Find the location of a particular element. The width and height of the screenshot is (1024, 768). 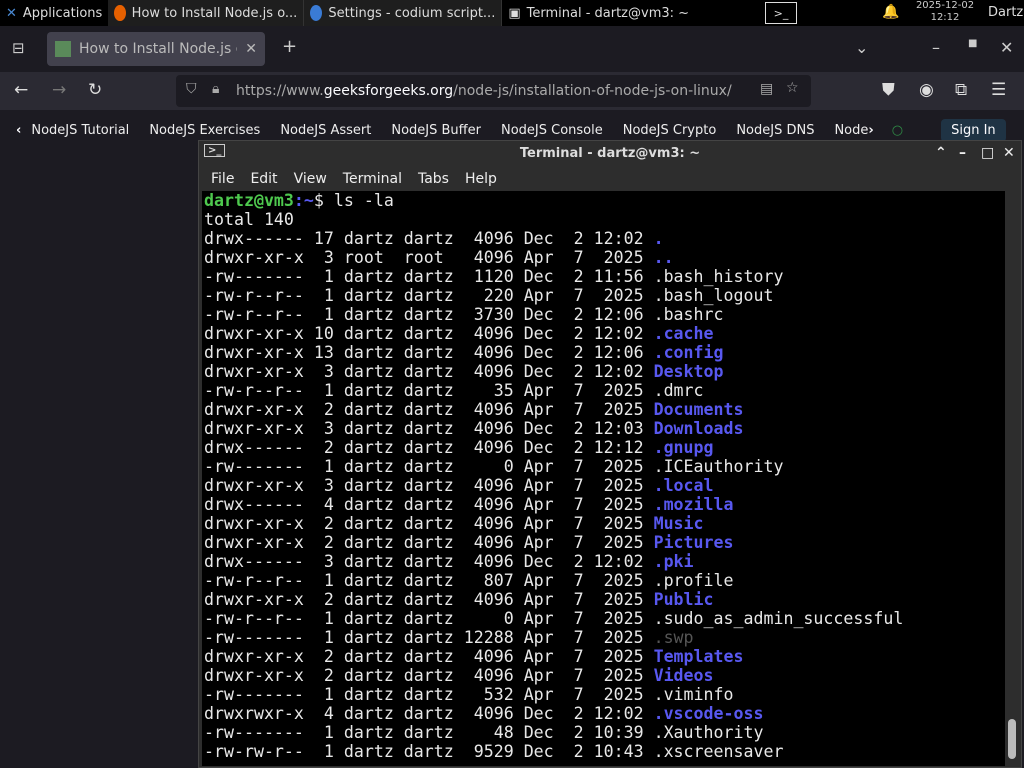

file-info: -rw-r--r-- 1 dartz dartz 220 Apr 7 2025 is located at coordinates (429, 295).